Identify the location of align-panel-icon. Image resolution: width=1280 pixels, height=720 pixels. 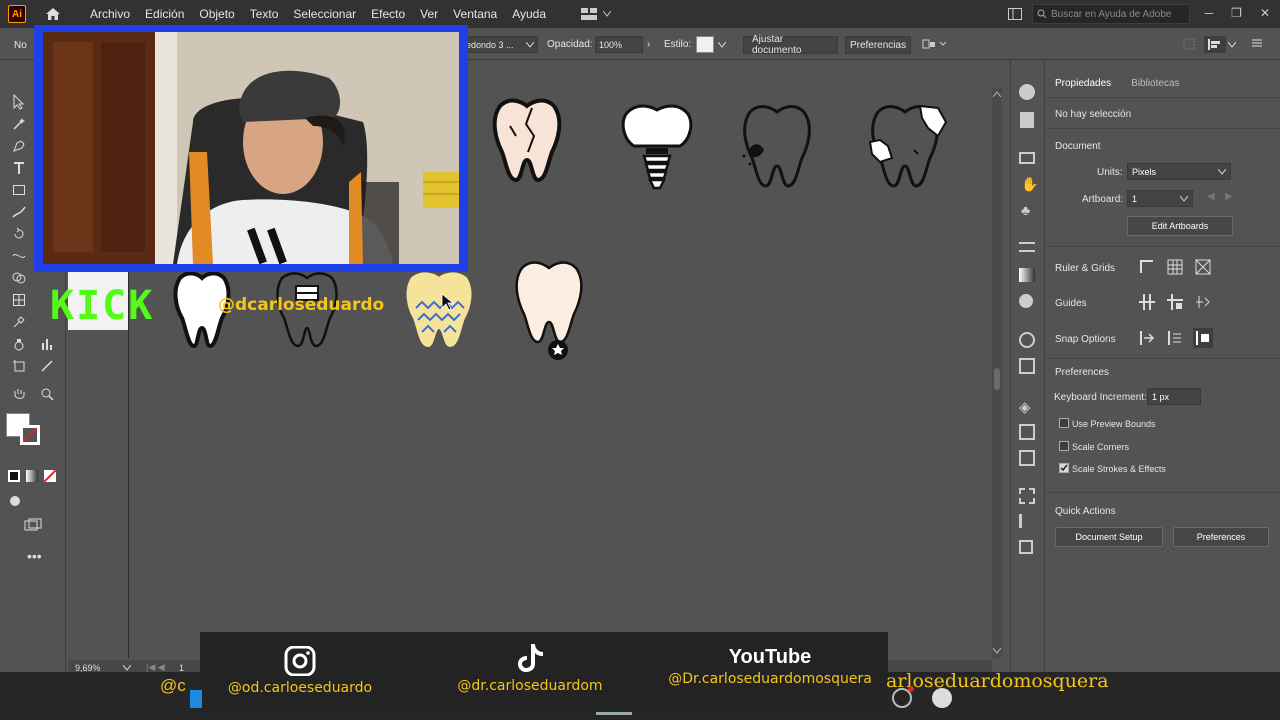
(1026, 521).